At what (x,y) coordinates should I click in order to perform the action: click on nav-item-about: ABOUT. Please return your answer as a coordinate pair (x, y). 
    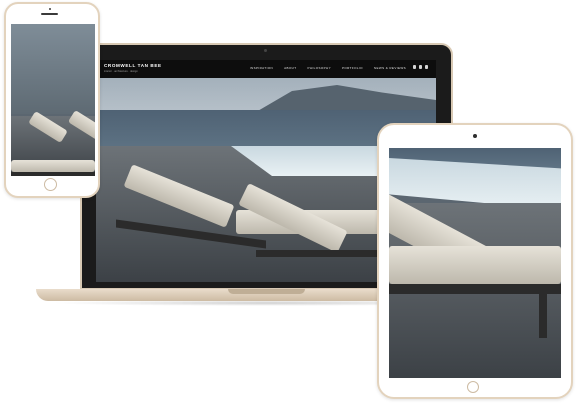
    Looking at the image, I should click on (290, 68).